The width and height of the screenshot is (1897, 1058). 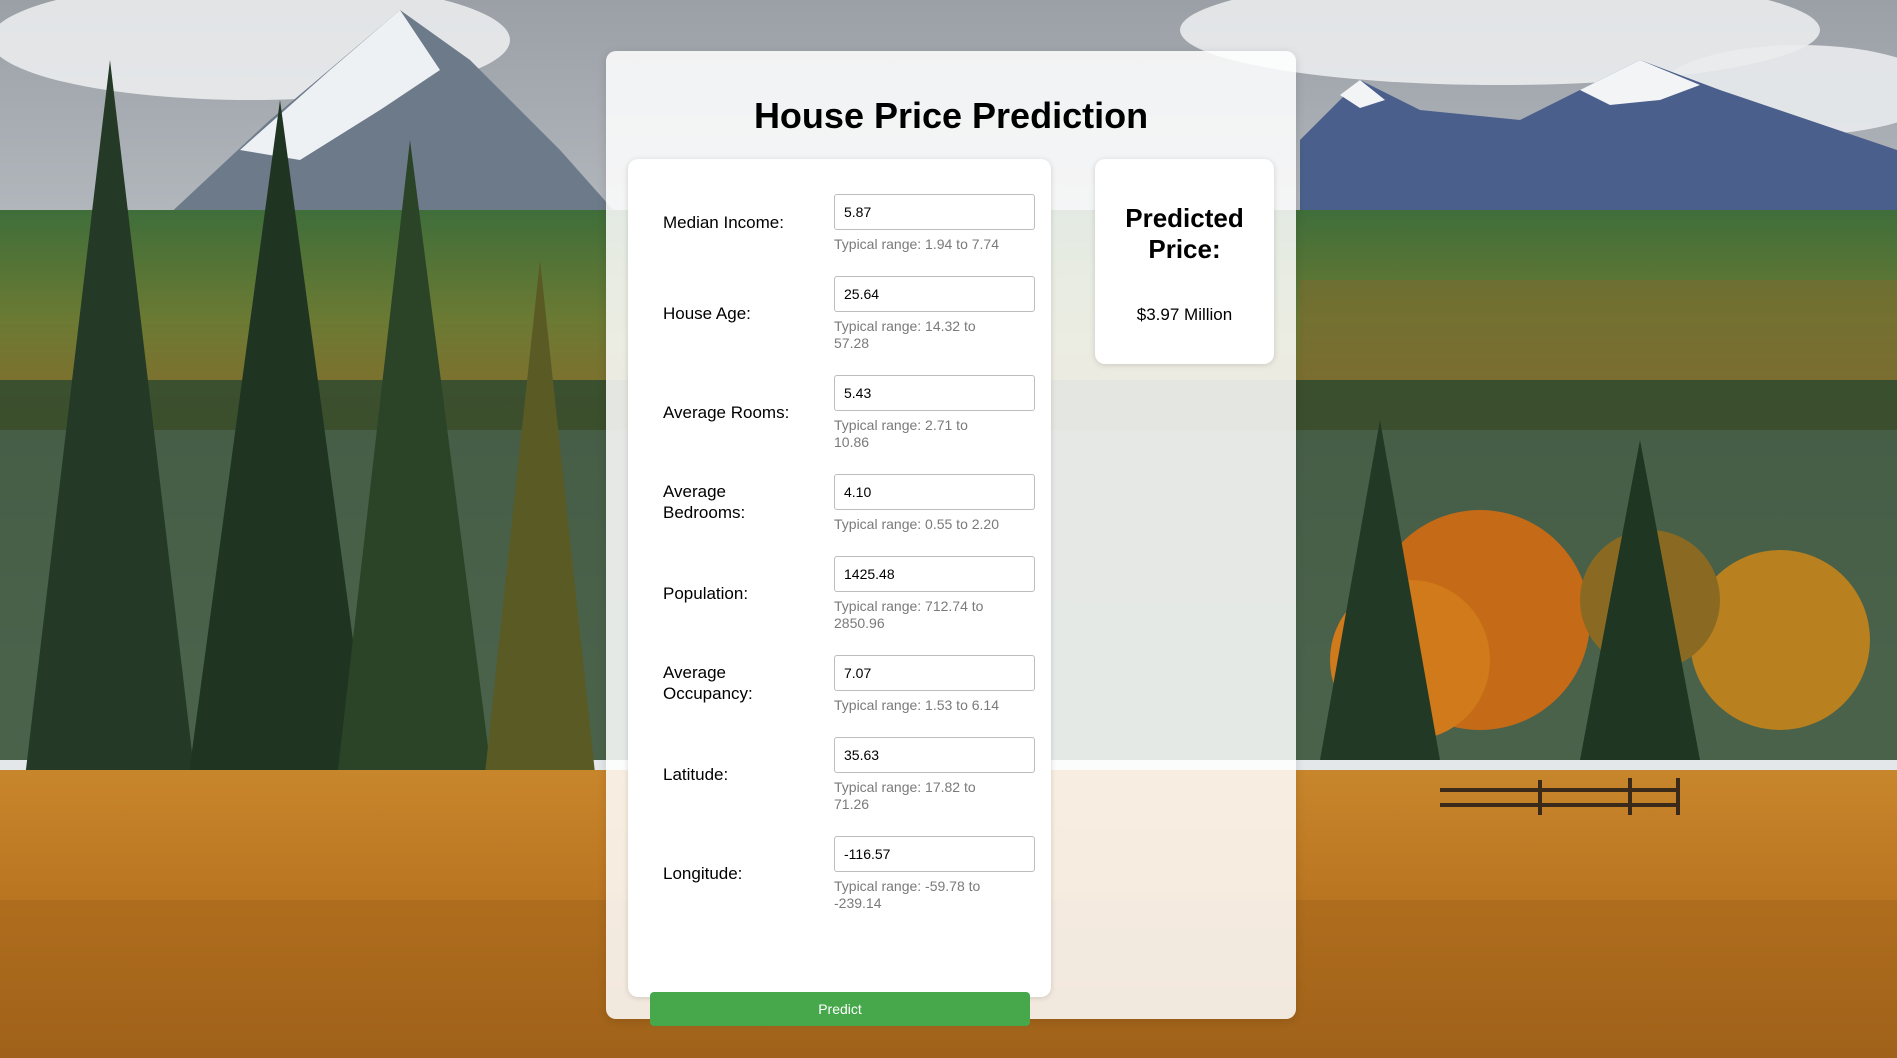 I want to click on latitude-input, so click(x=934, y=755).